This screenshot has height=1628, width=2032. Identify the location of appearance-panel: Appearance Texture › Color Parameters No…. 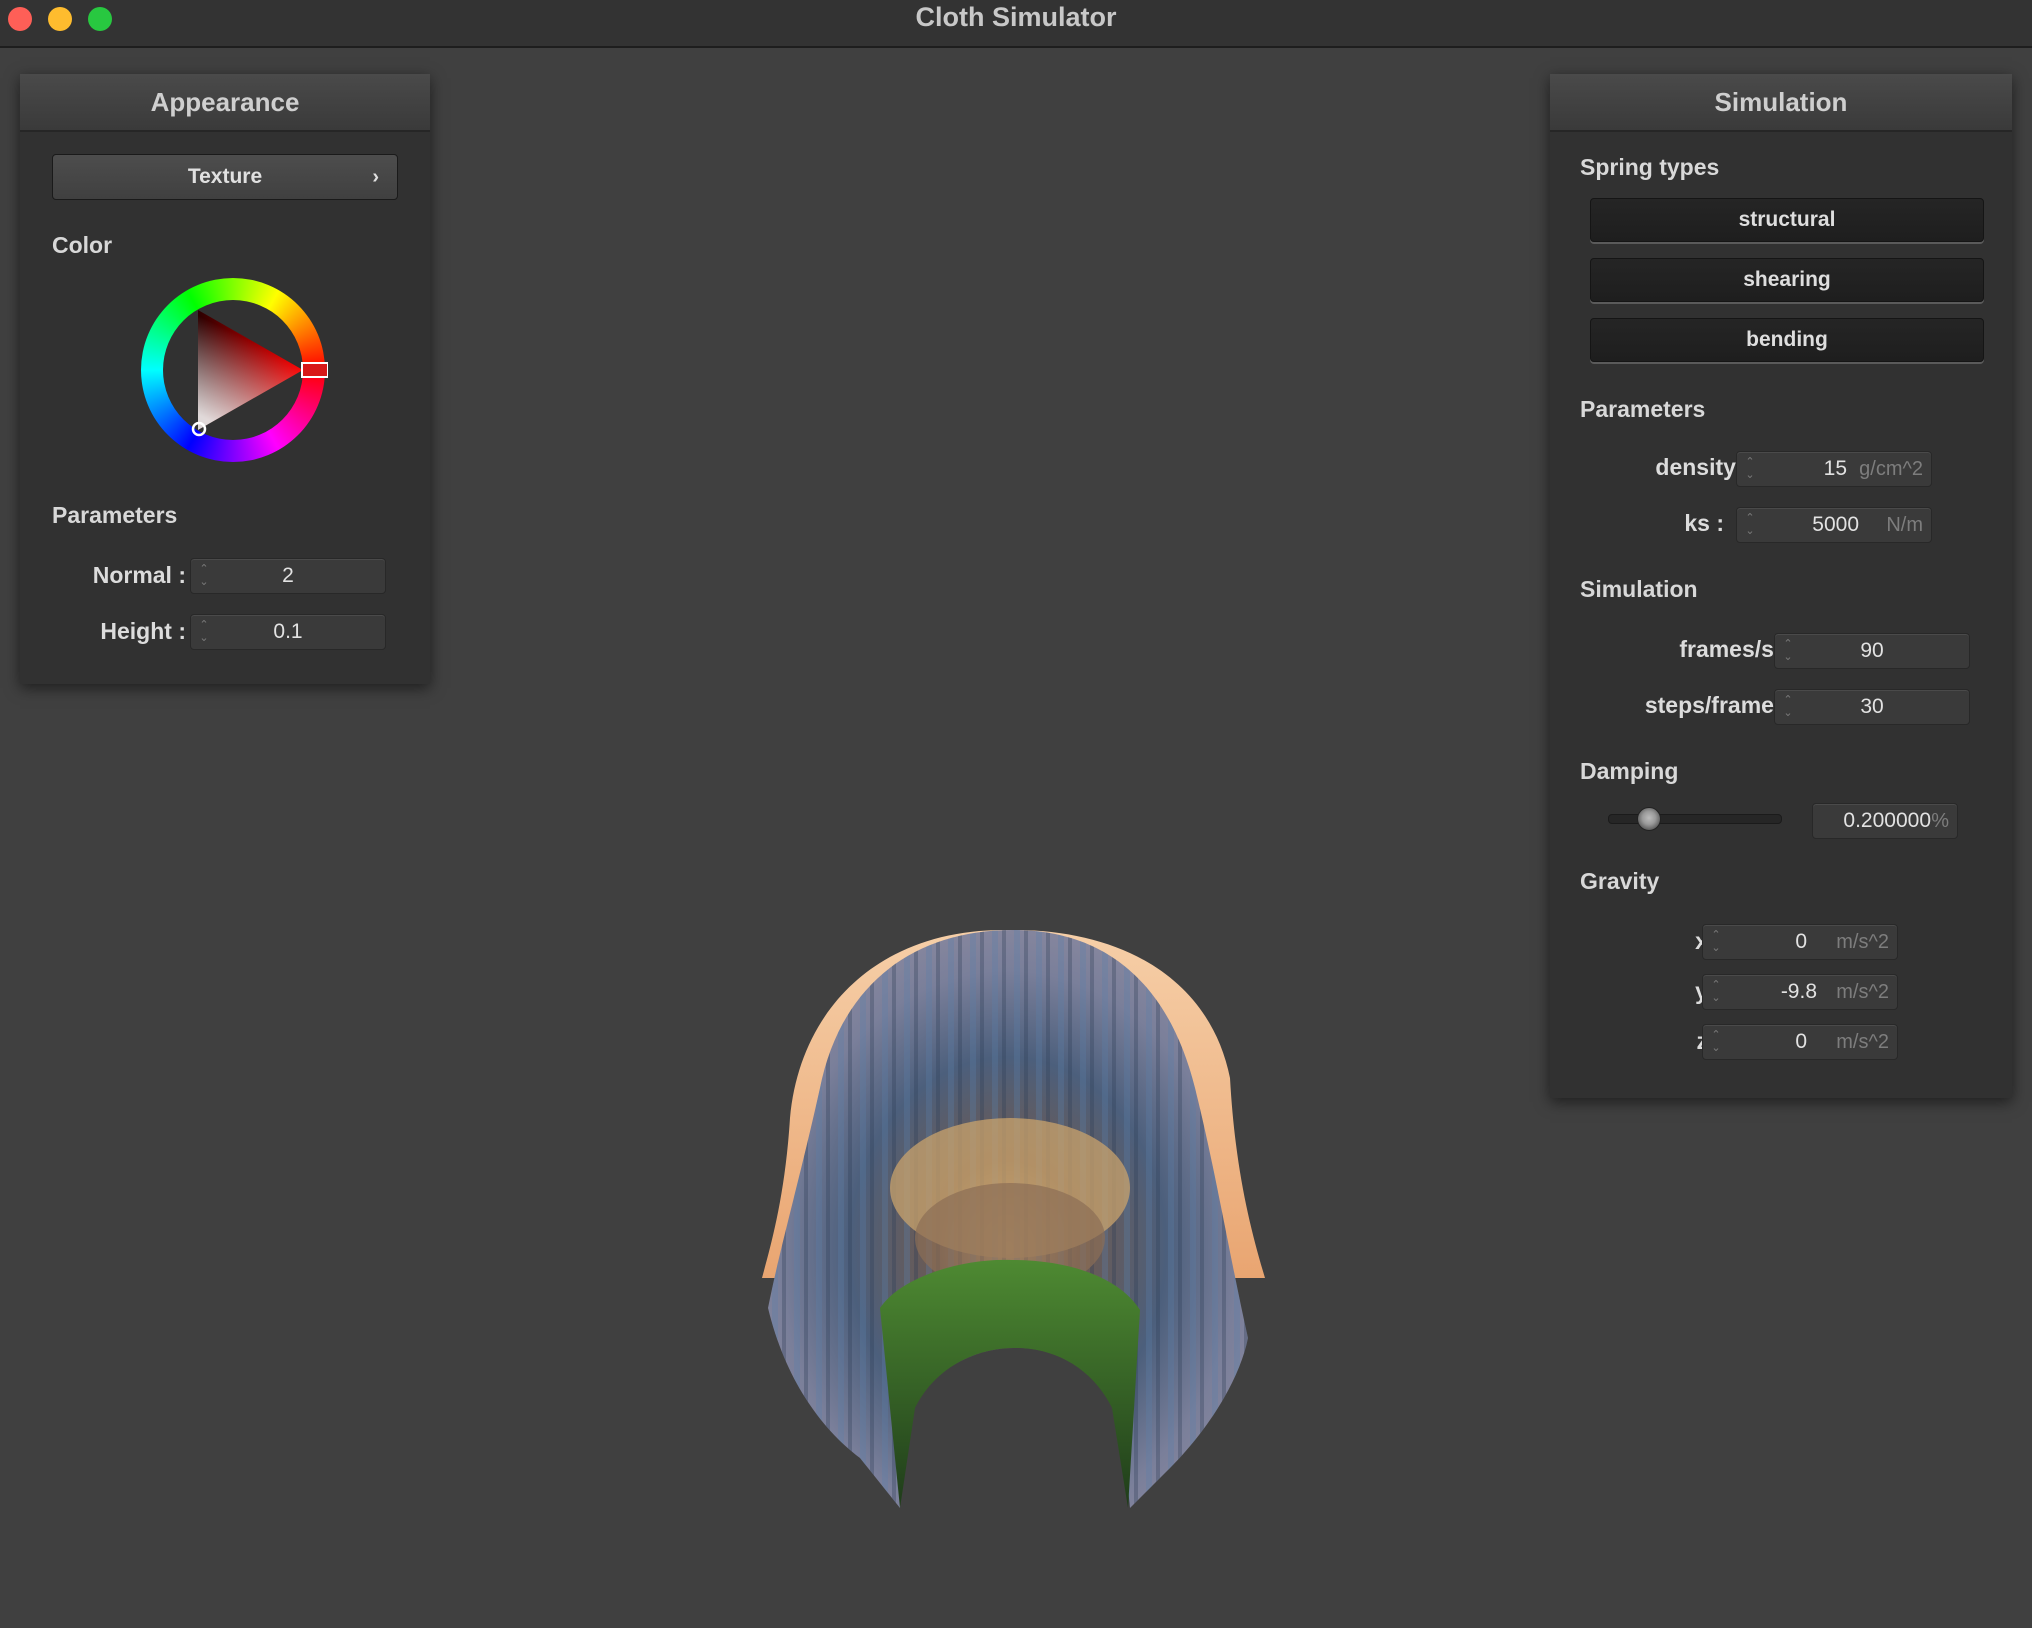
(225, 379).